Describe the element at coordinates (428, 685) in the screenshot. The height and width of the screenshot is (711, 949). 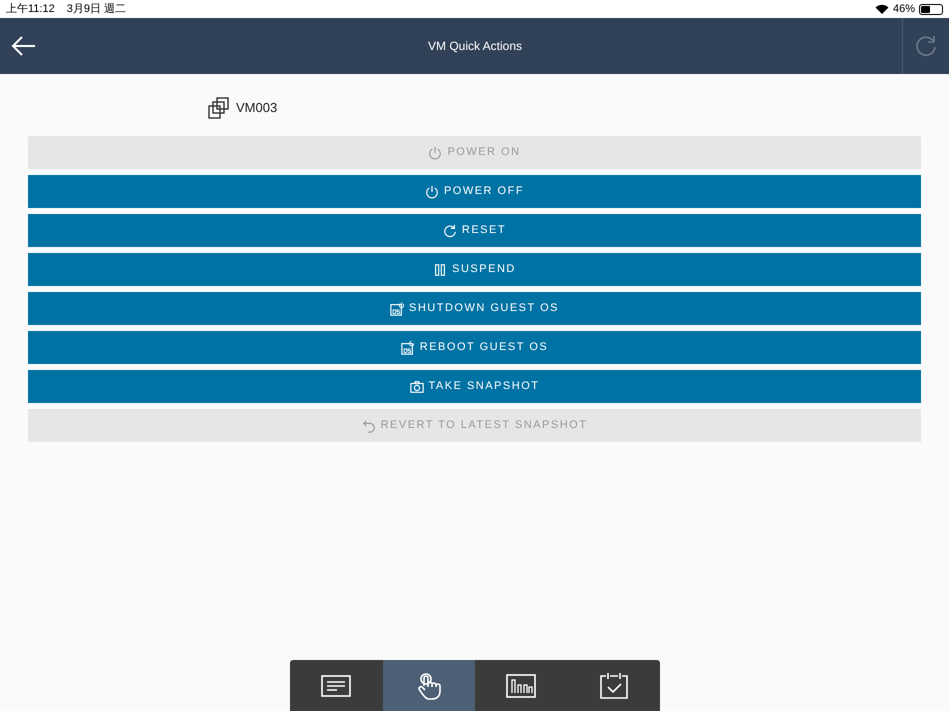
I see `tab` at that location.